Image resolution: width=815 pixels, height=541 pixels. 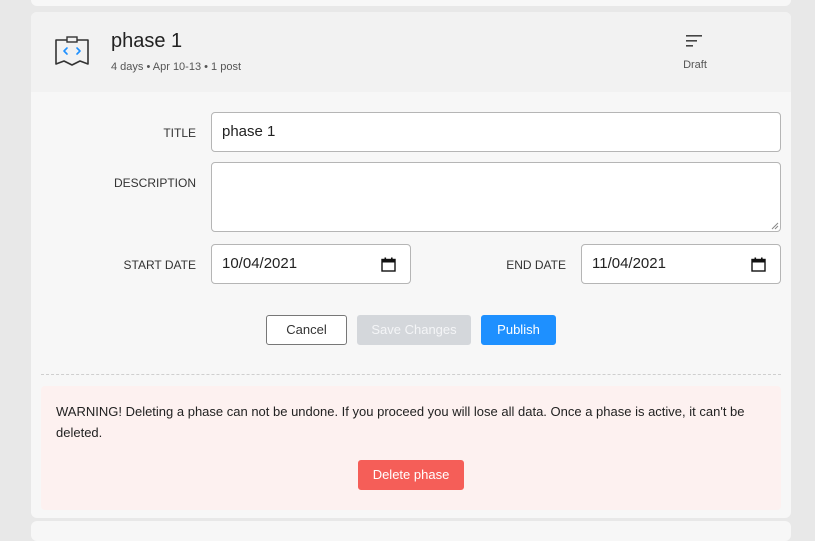 What do you see at coordinates (311, 264) in the screenshot?
I see `start-date-input: 10/04/2021` at bounding box center [311, 264].